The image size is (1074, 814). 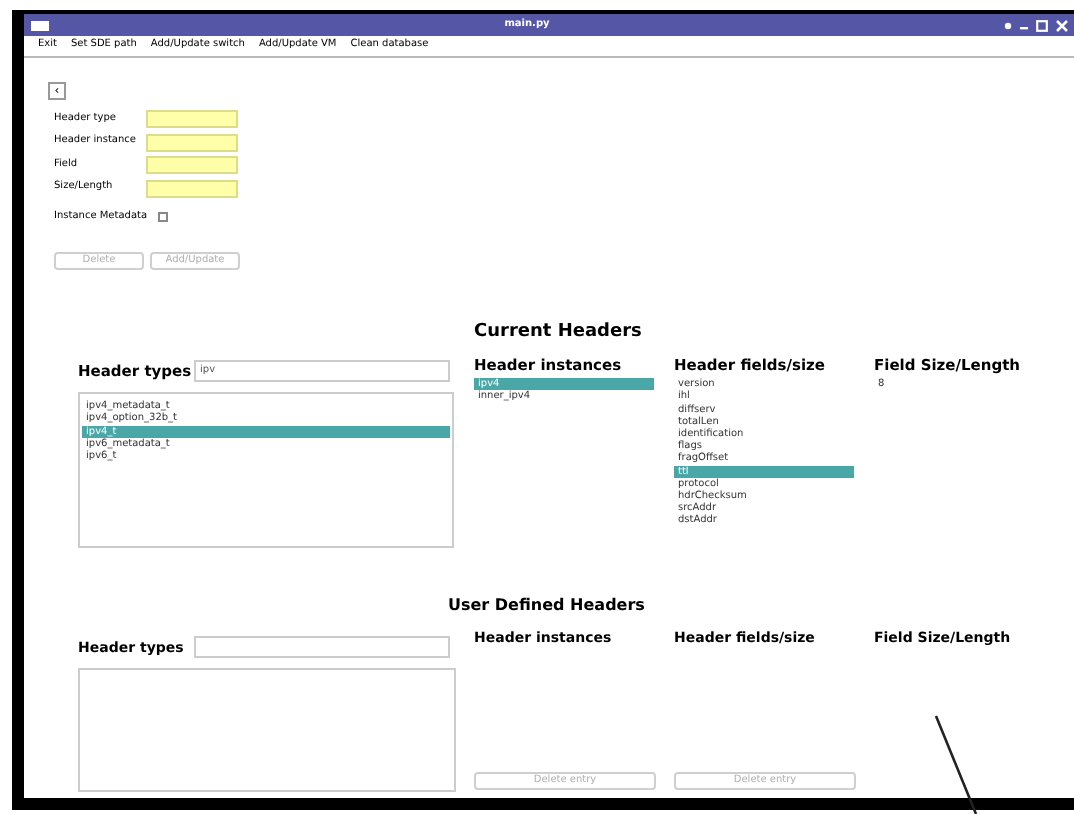 I want to click on section-title: User Defined Headers, so click(x=546, y=605).